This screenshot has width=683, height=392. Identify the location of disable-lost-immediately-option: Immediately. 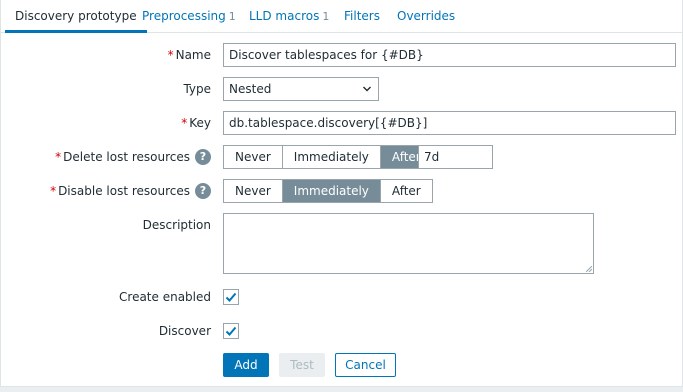
(331, 191).